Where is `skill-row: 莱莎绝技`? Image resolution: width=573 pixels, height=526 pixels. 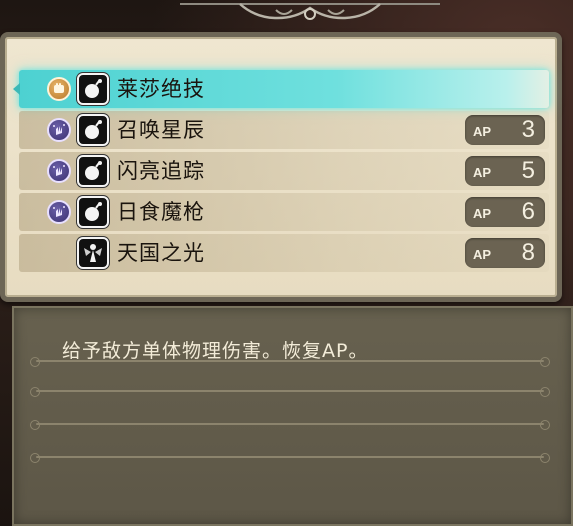
skill-row: 莱莎绝技 is located at coordinates (281, 89).